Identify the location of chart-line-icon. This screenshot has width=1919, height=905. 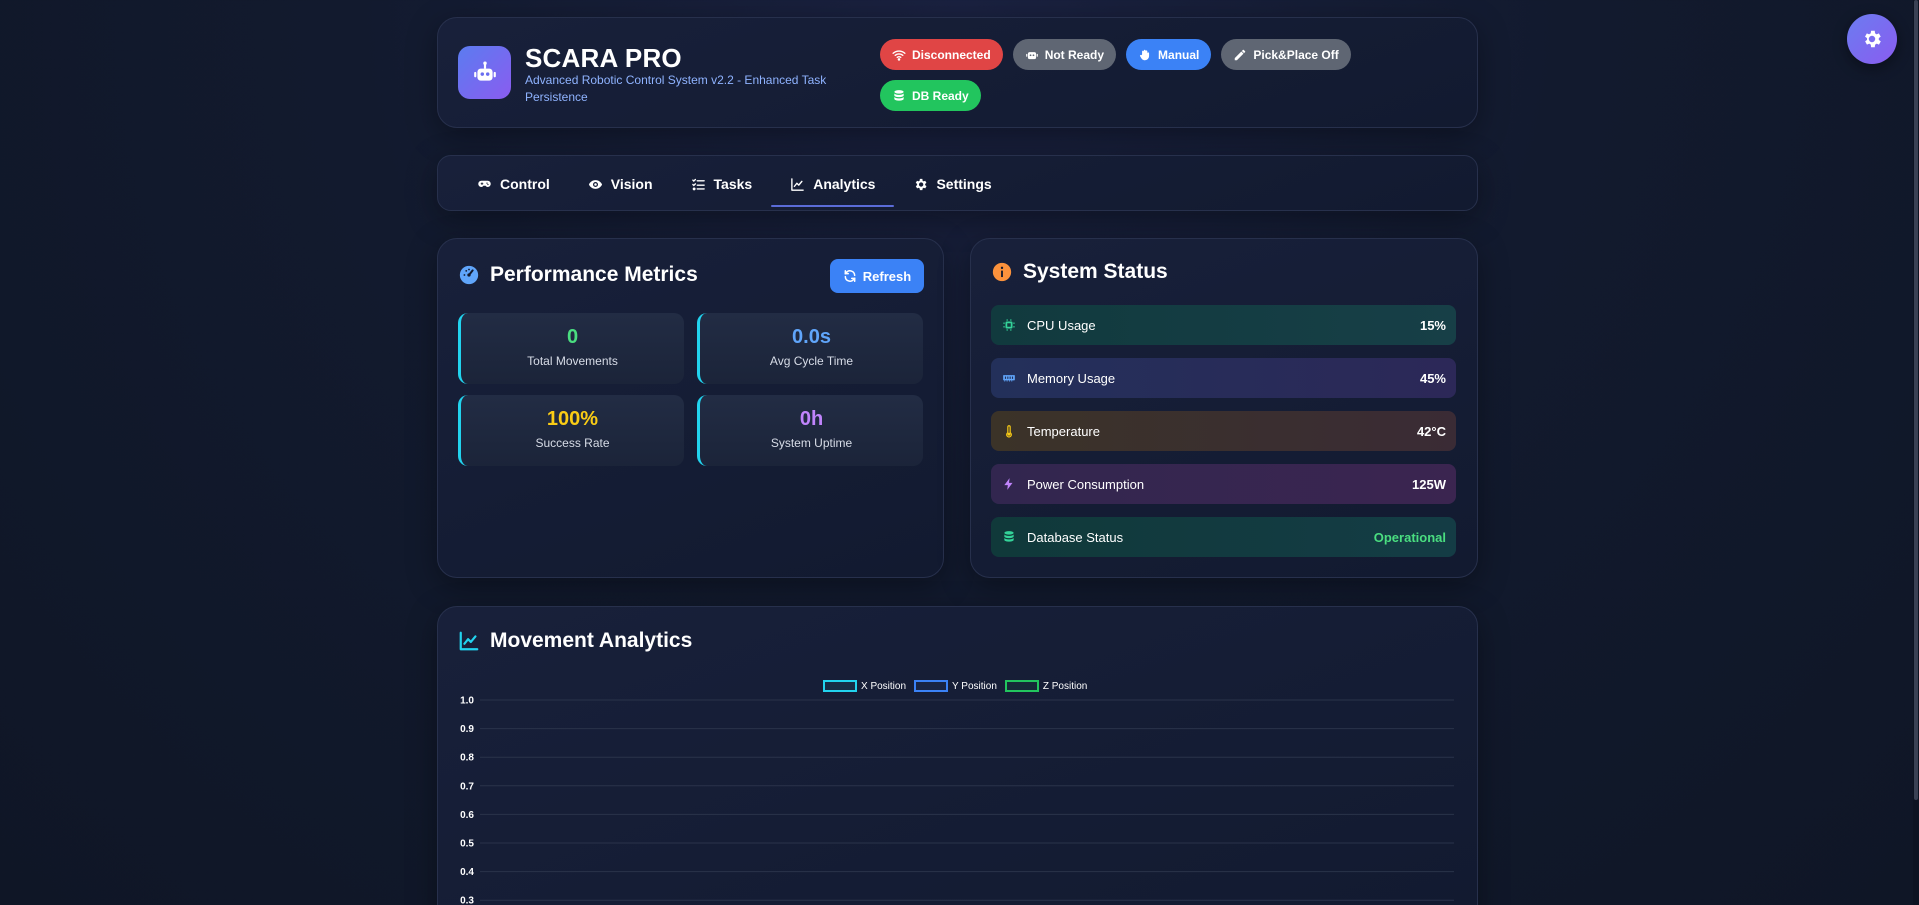
(798, 184).